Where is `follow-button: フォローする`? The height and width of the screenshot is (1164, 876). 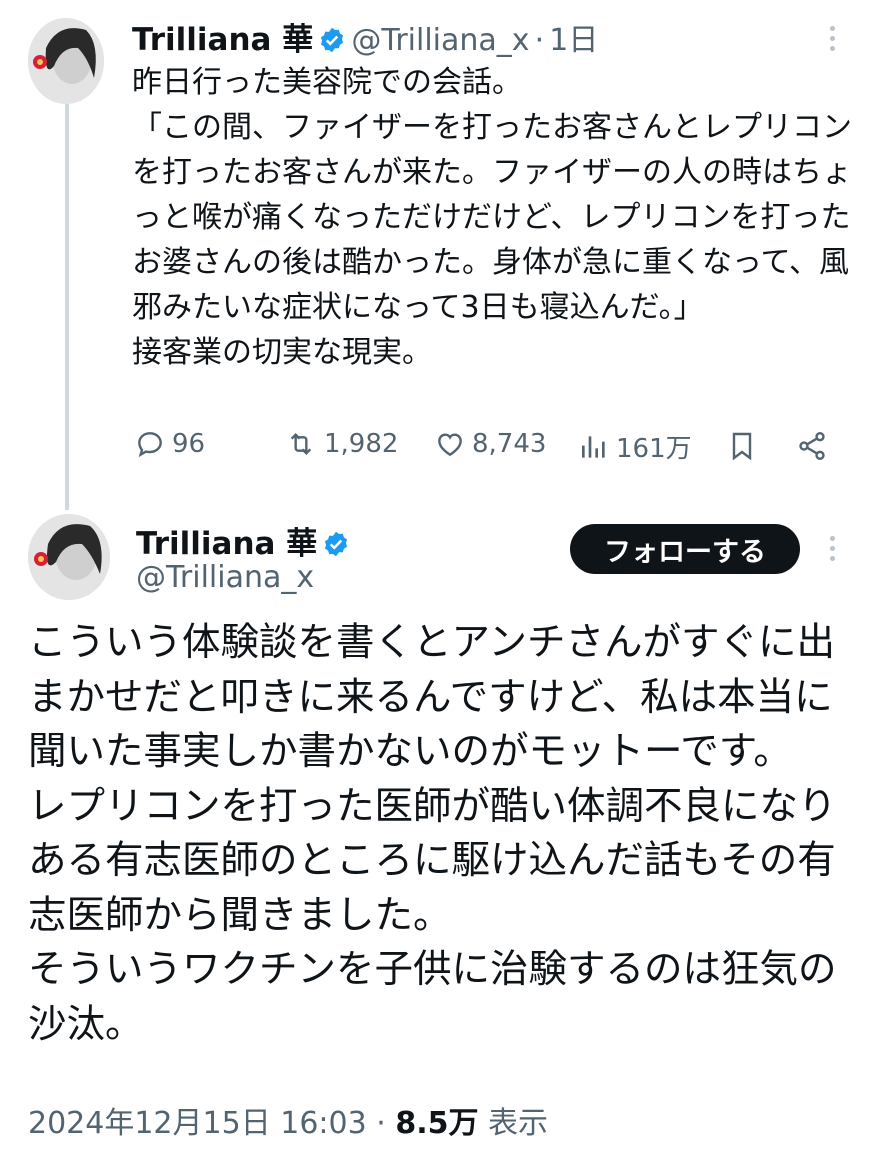
follow-button: フォローする is located at coordinates (685, 549).